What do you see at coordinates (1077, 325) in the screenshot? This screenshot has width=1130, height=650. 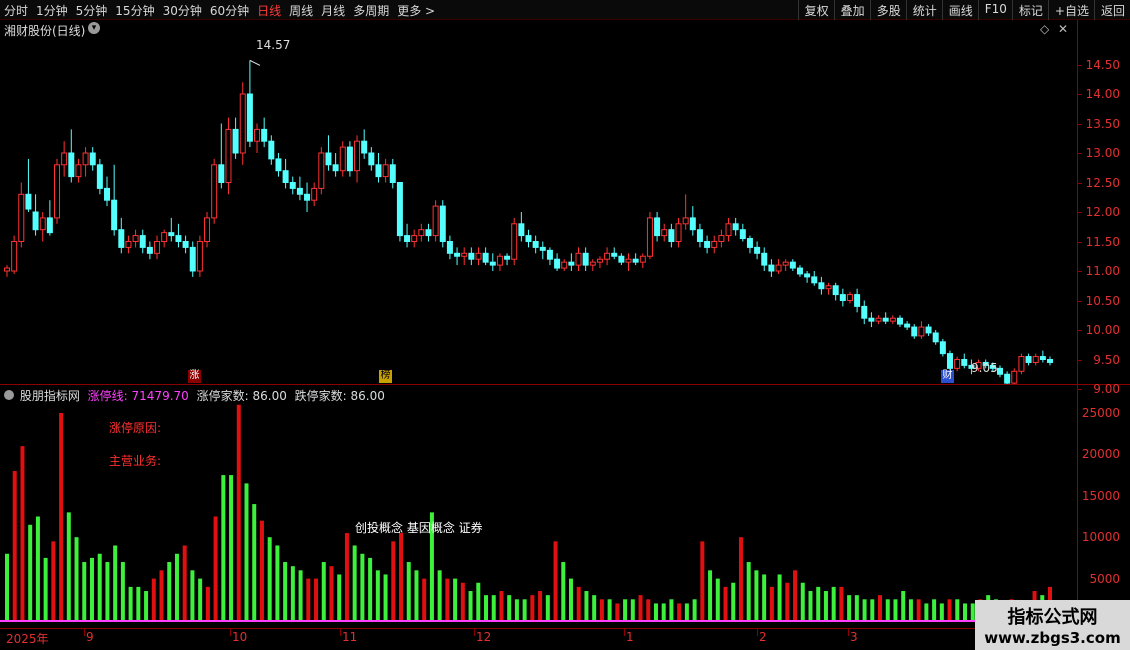 I see `right-axis-divider` at bounding box center [1077, 325].